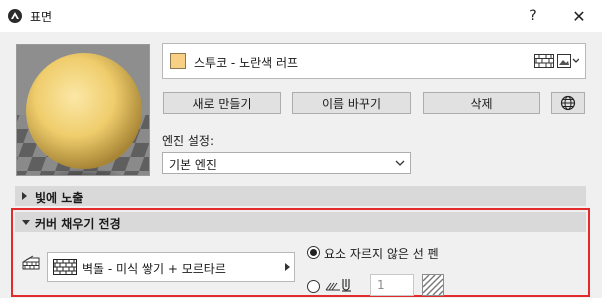  I want to click on radio-uncut-line-pen-label: 요소 자르지 않은 선 펜, so click(381, 254).